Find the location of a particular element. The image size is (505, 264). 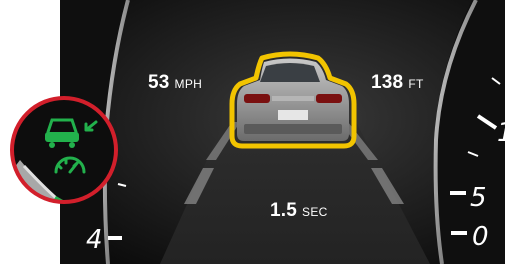

right-gauge-label-1: 1 is located at coordinates (501, 133).